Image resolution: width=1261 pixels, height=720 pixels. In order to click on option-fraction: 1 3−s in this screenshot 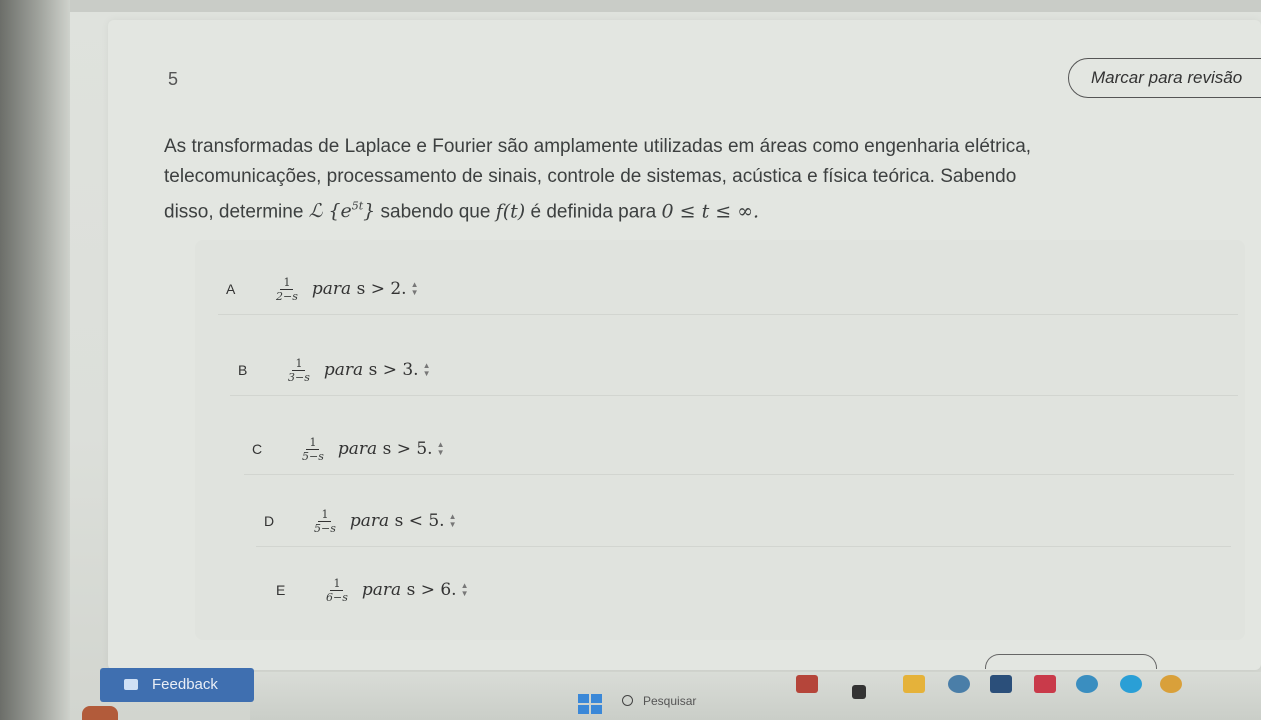, I will do `click(299, 370)`.